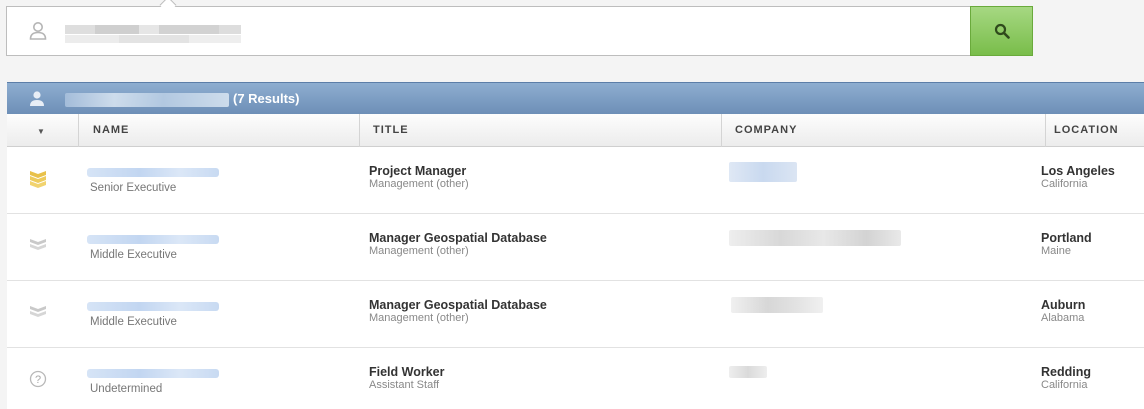  I want to click on column-company: COMPANY, so click(884, 130).